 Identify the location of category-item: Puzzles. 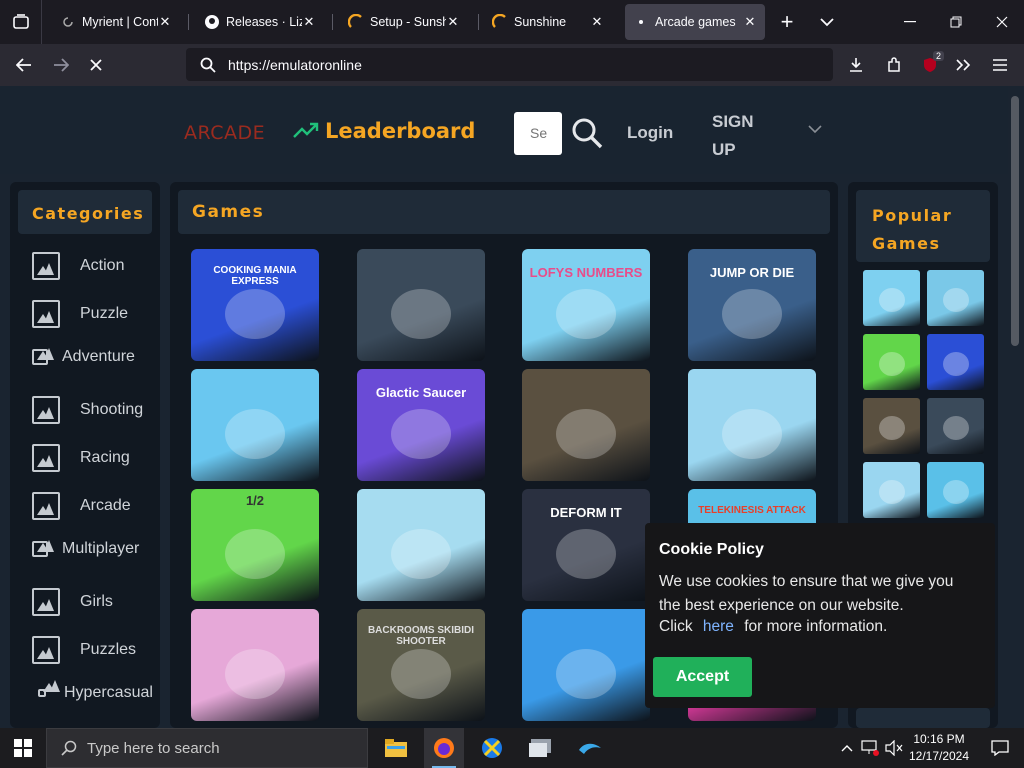
(84, 650).